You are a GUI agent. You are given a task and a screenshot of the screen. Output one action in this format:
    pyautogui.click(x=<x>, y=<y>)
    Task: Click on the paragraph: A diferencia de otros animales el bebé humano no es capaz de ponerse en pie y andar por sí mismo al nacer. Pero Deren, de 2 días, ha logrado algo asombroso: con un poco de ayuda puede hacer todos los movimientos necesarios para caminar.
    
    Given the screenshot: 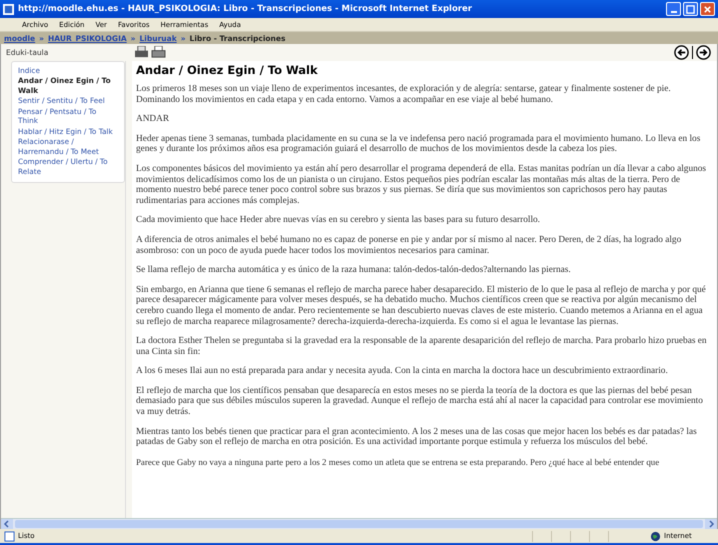 What is the action you would take?
    pyautogui.click(x=409, y=245)
    